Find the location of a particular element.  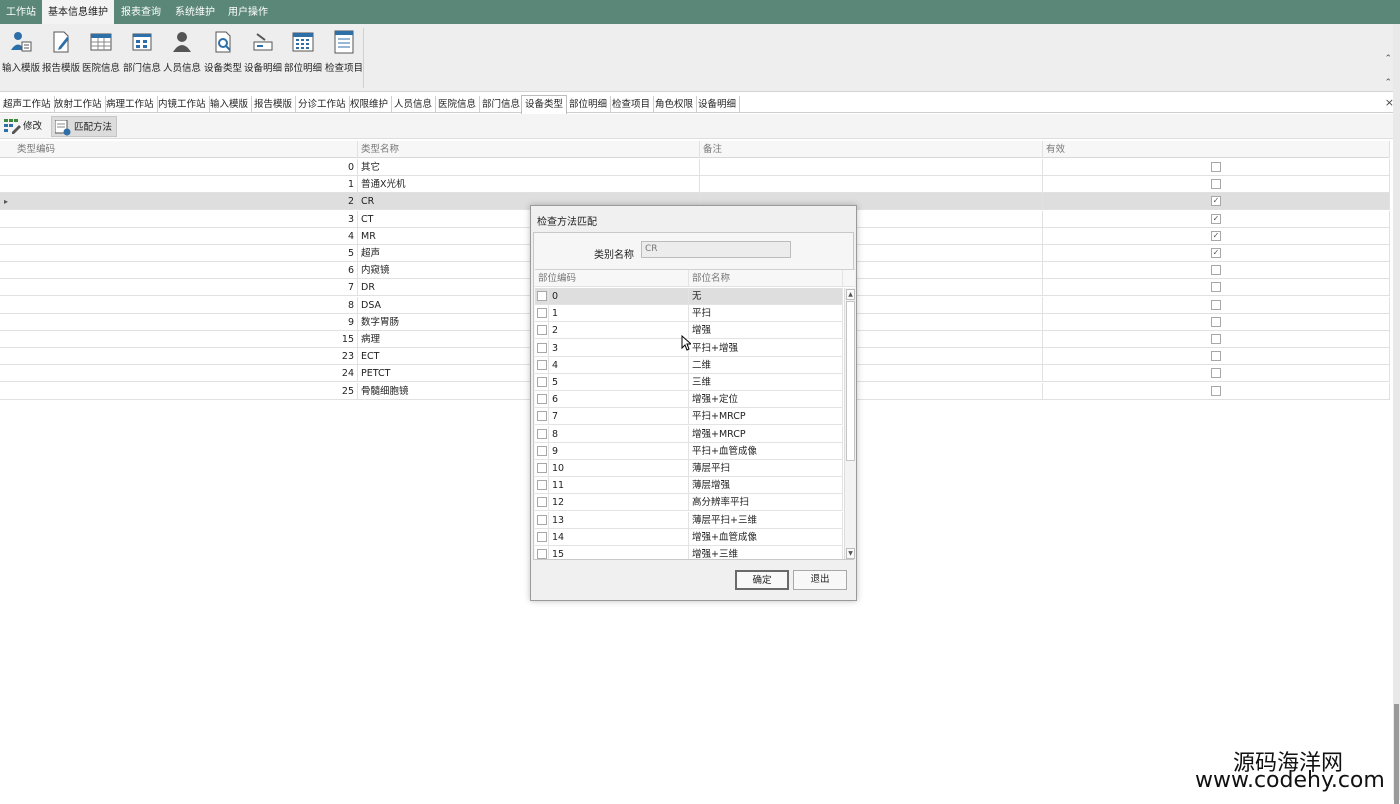

ribbon-label: 报告模版 is located at coordinates (60, 68).